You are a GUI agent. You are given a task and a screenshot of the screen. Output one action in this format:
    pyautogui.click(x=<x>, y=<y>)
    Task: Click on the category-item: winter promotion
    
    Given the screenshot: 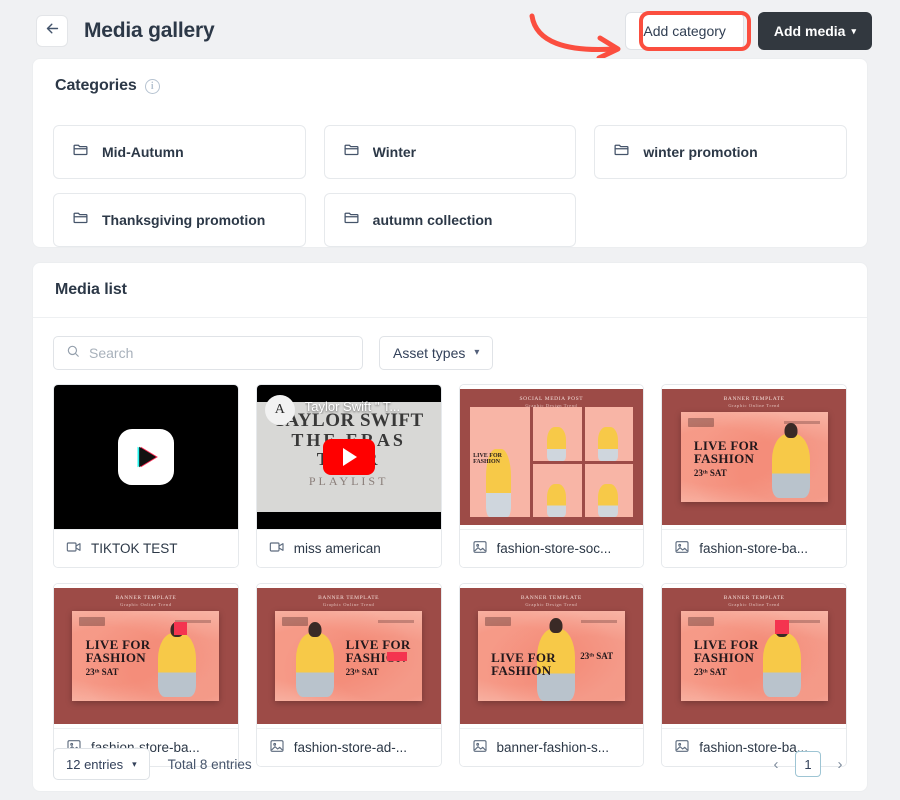 What is the action you would take?
    pyautogui.click(x=720, y=152)
    